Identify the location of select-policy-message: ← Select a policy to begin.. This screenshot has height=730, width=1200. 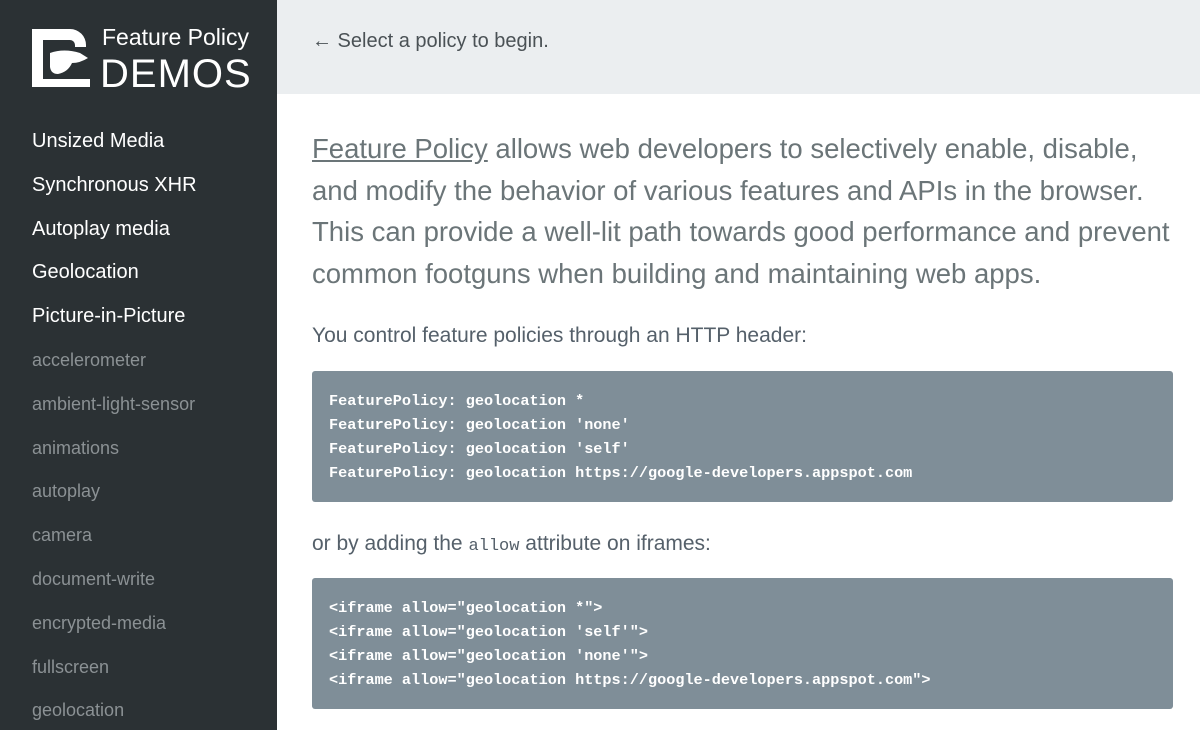
(430, 41).